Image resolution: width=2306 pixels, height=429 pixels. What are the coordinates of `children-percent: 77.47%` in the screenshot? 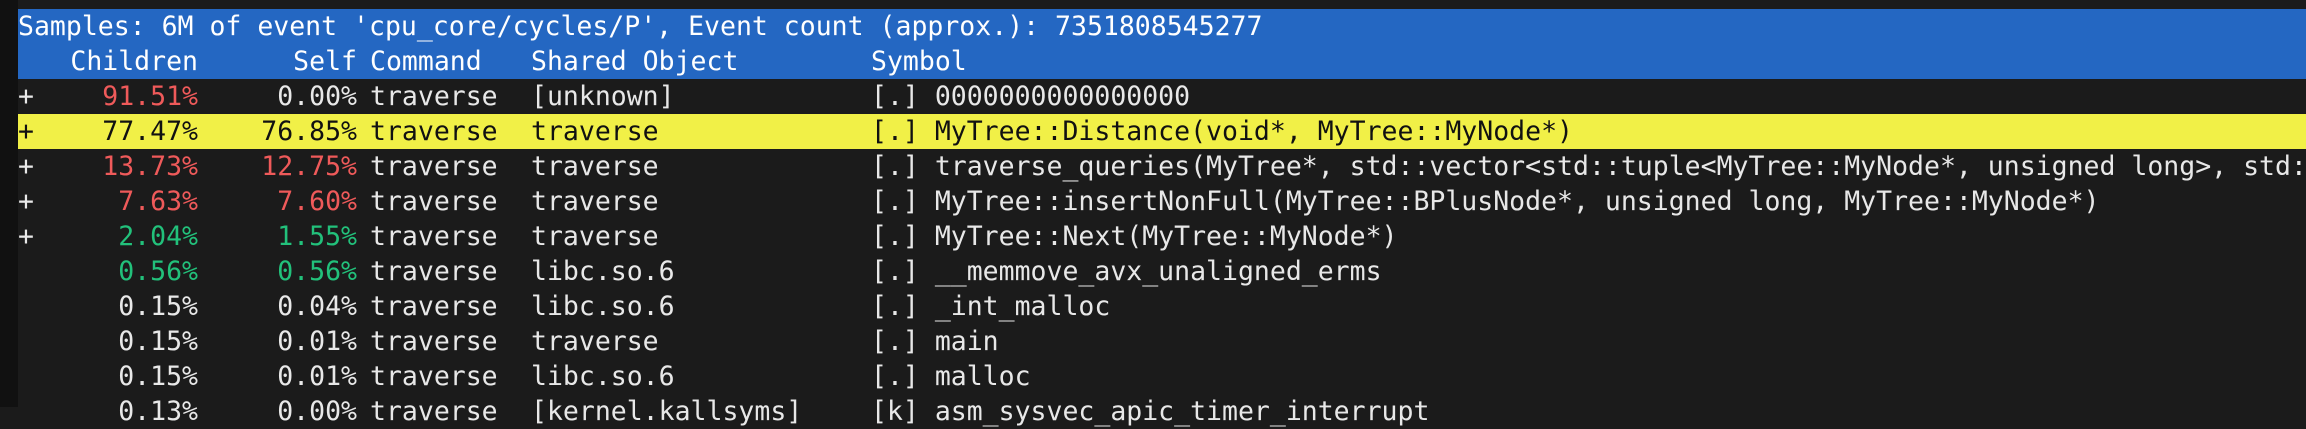 It's located at (150, 131).